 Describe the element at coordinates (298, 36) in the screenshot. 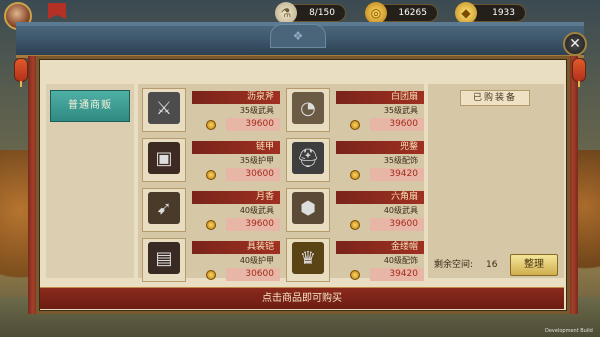

I see `roof-emblem-icon: ❖` at that location.